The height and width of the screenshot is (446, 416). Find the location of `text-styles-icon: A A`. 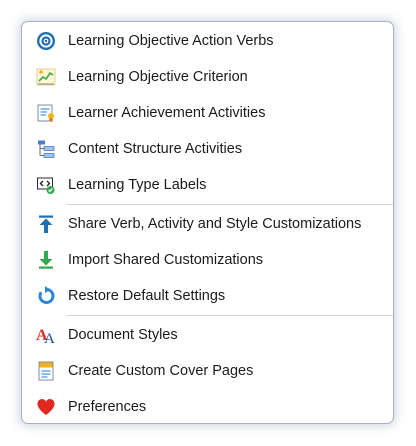

text-styles-icon: A A is located at coordinates (46, 335).